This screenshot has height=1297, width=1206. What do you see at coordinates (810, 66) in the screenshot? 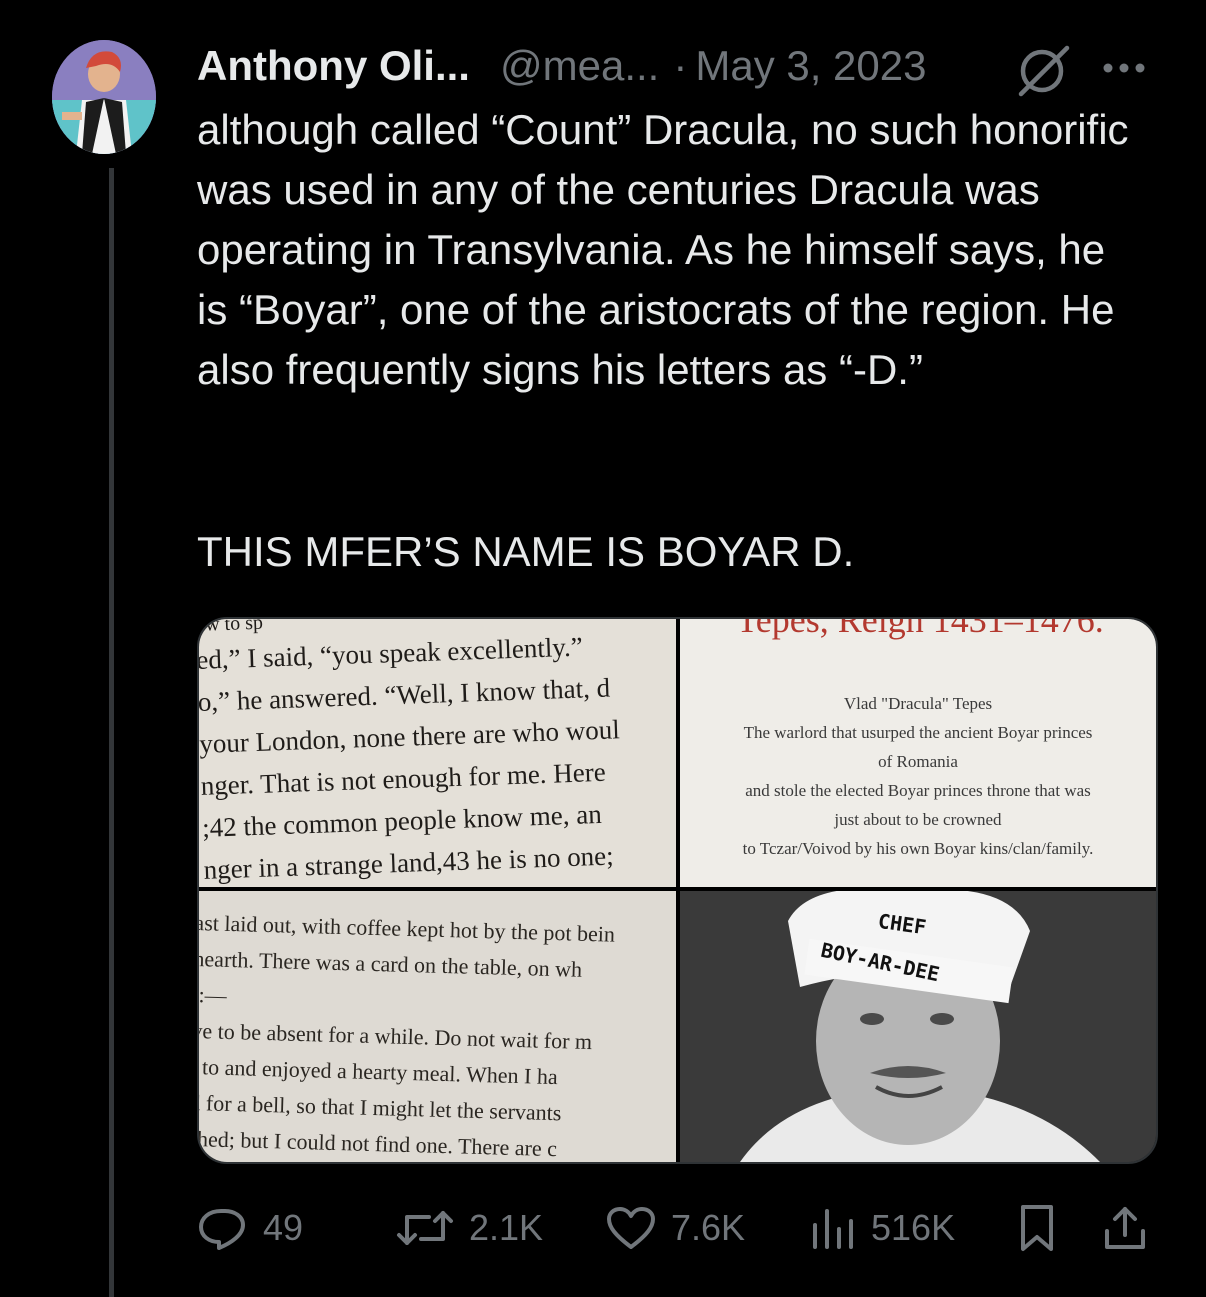
I see `tweet-date: May 3, 2023` at bounding box center [810, 66].